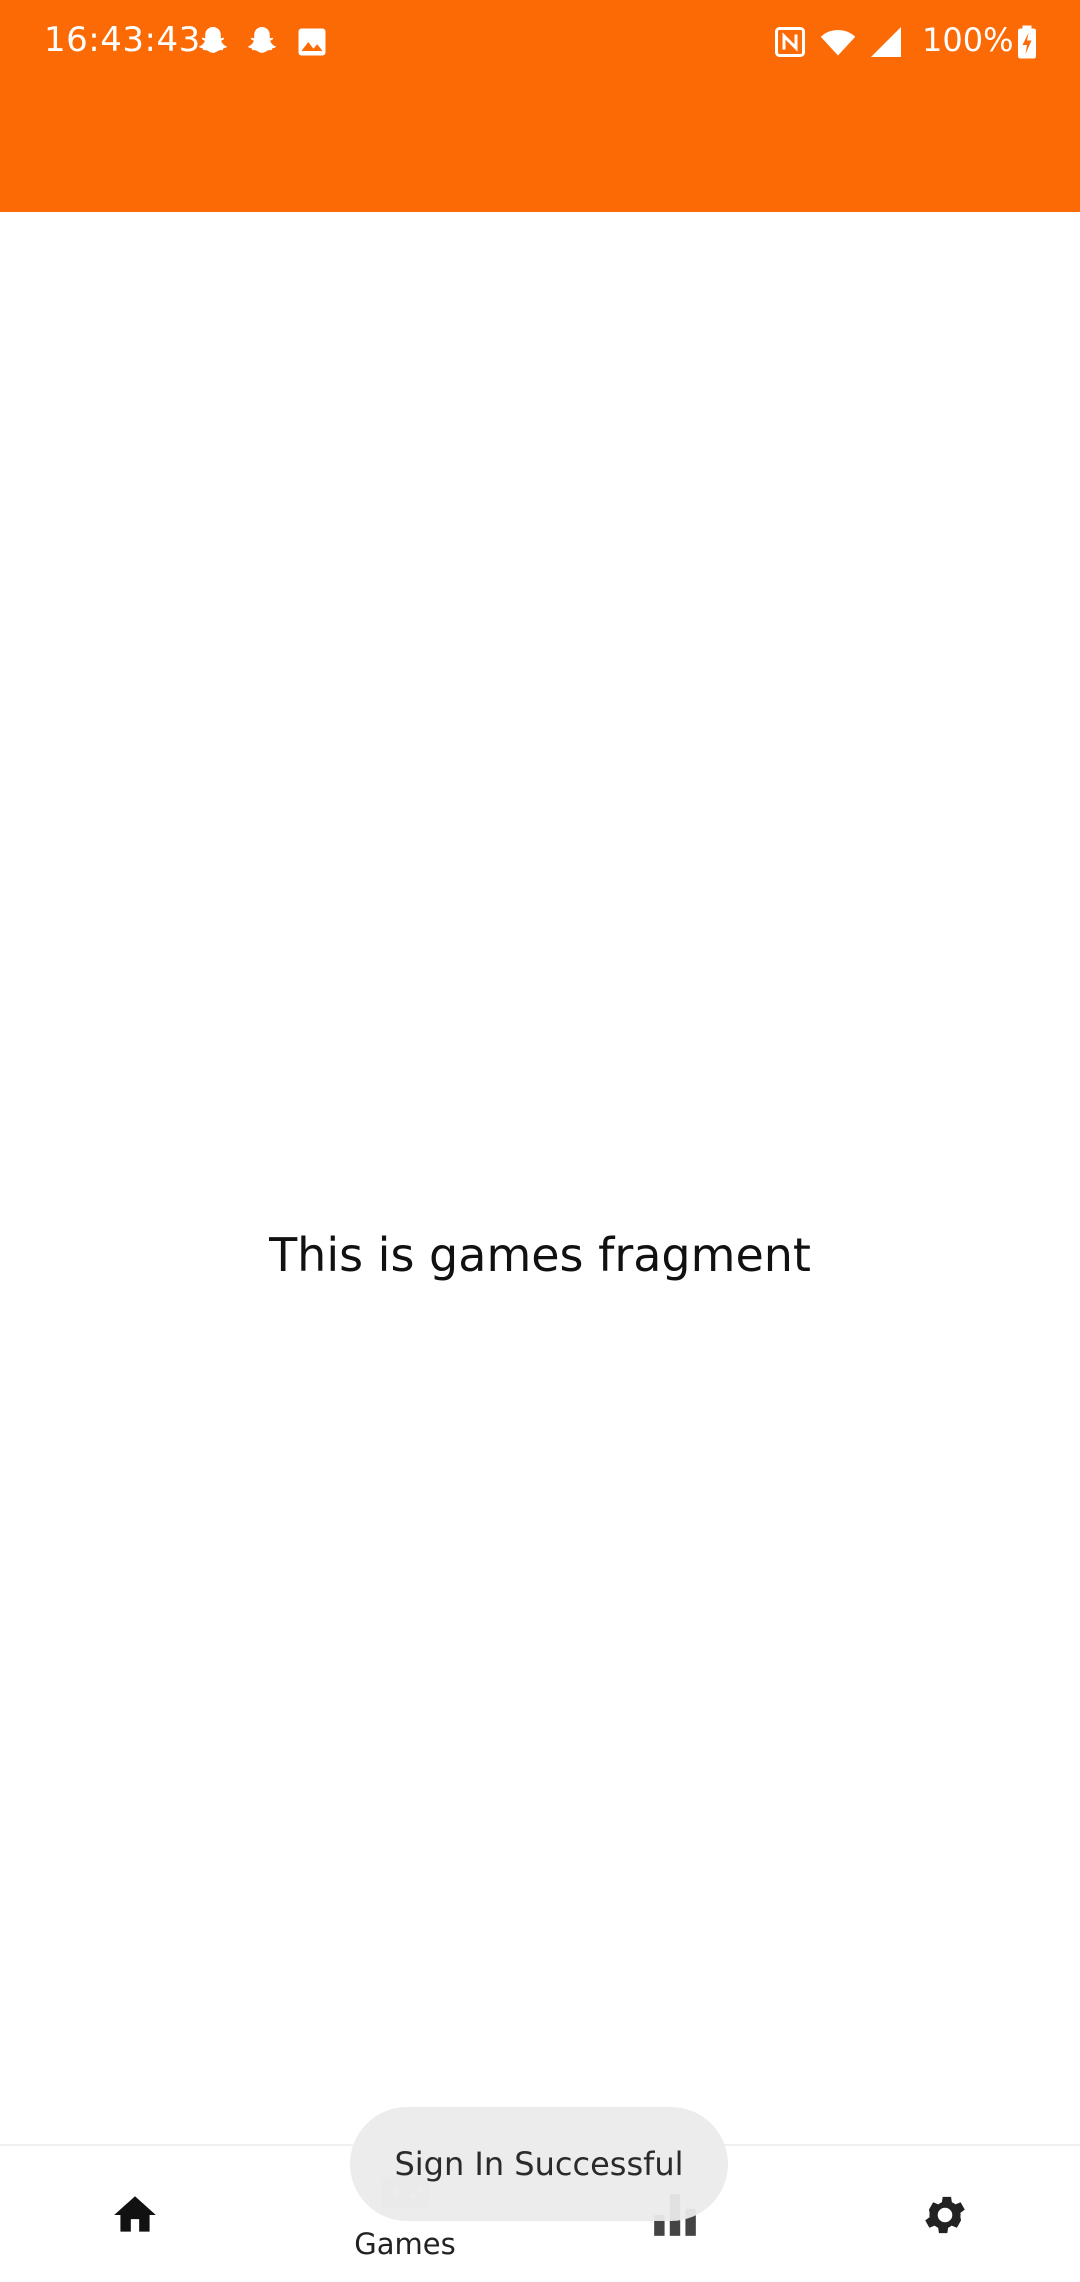 This screenshot has width=1080, height=2282. I want to click on nav-item-games-label: Games, so click(405, 2244).